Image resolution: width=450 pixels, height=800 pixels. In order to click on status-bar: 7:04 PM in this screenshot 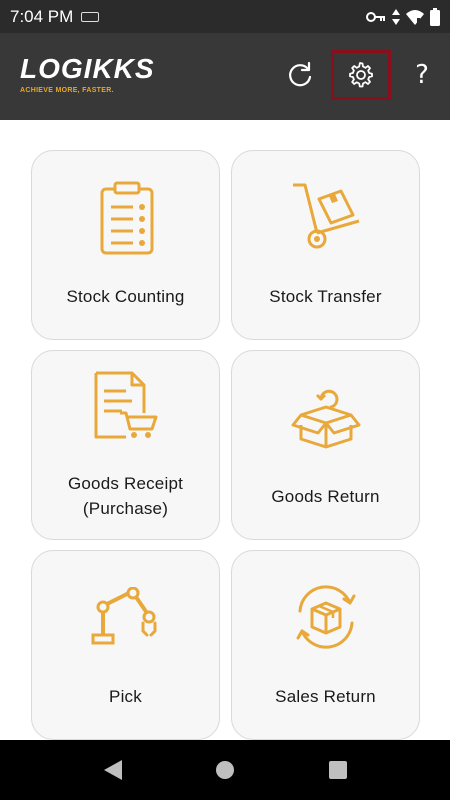, I will do `click(225, 16)`.